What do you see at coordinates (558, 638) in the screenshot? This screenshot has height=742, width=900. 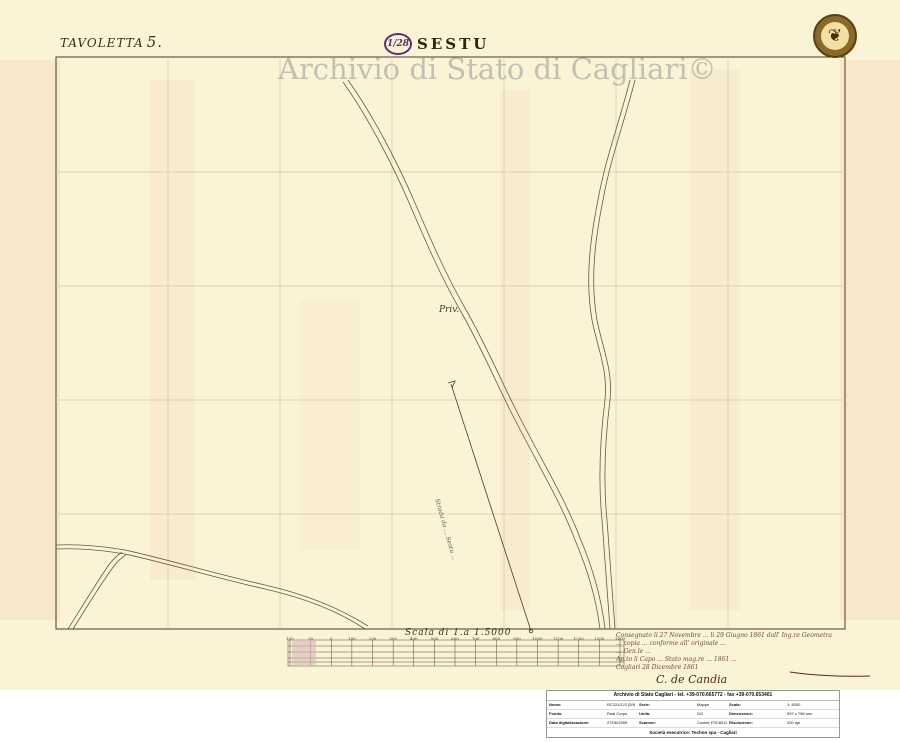 I see `scale-tick-label: 1100` at bounding box center [558, 638].